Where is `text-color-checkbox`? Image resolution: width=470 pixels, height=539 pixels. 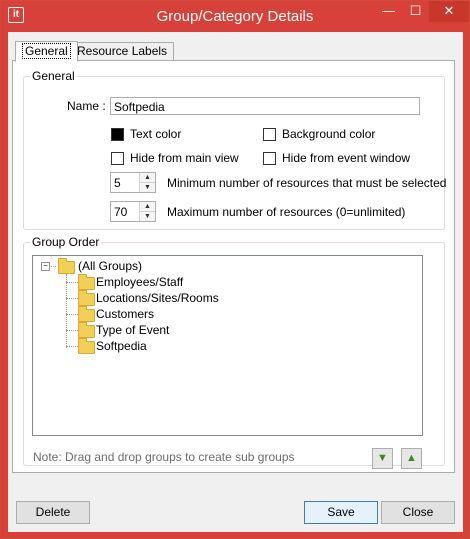
text-color-checkbox is located at coordinates (117, 134).